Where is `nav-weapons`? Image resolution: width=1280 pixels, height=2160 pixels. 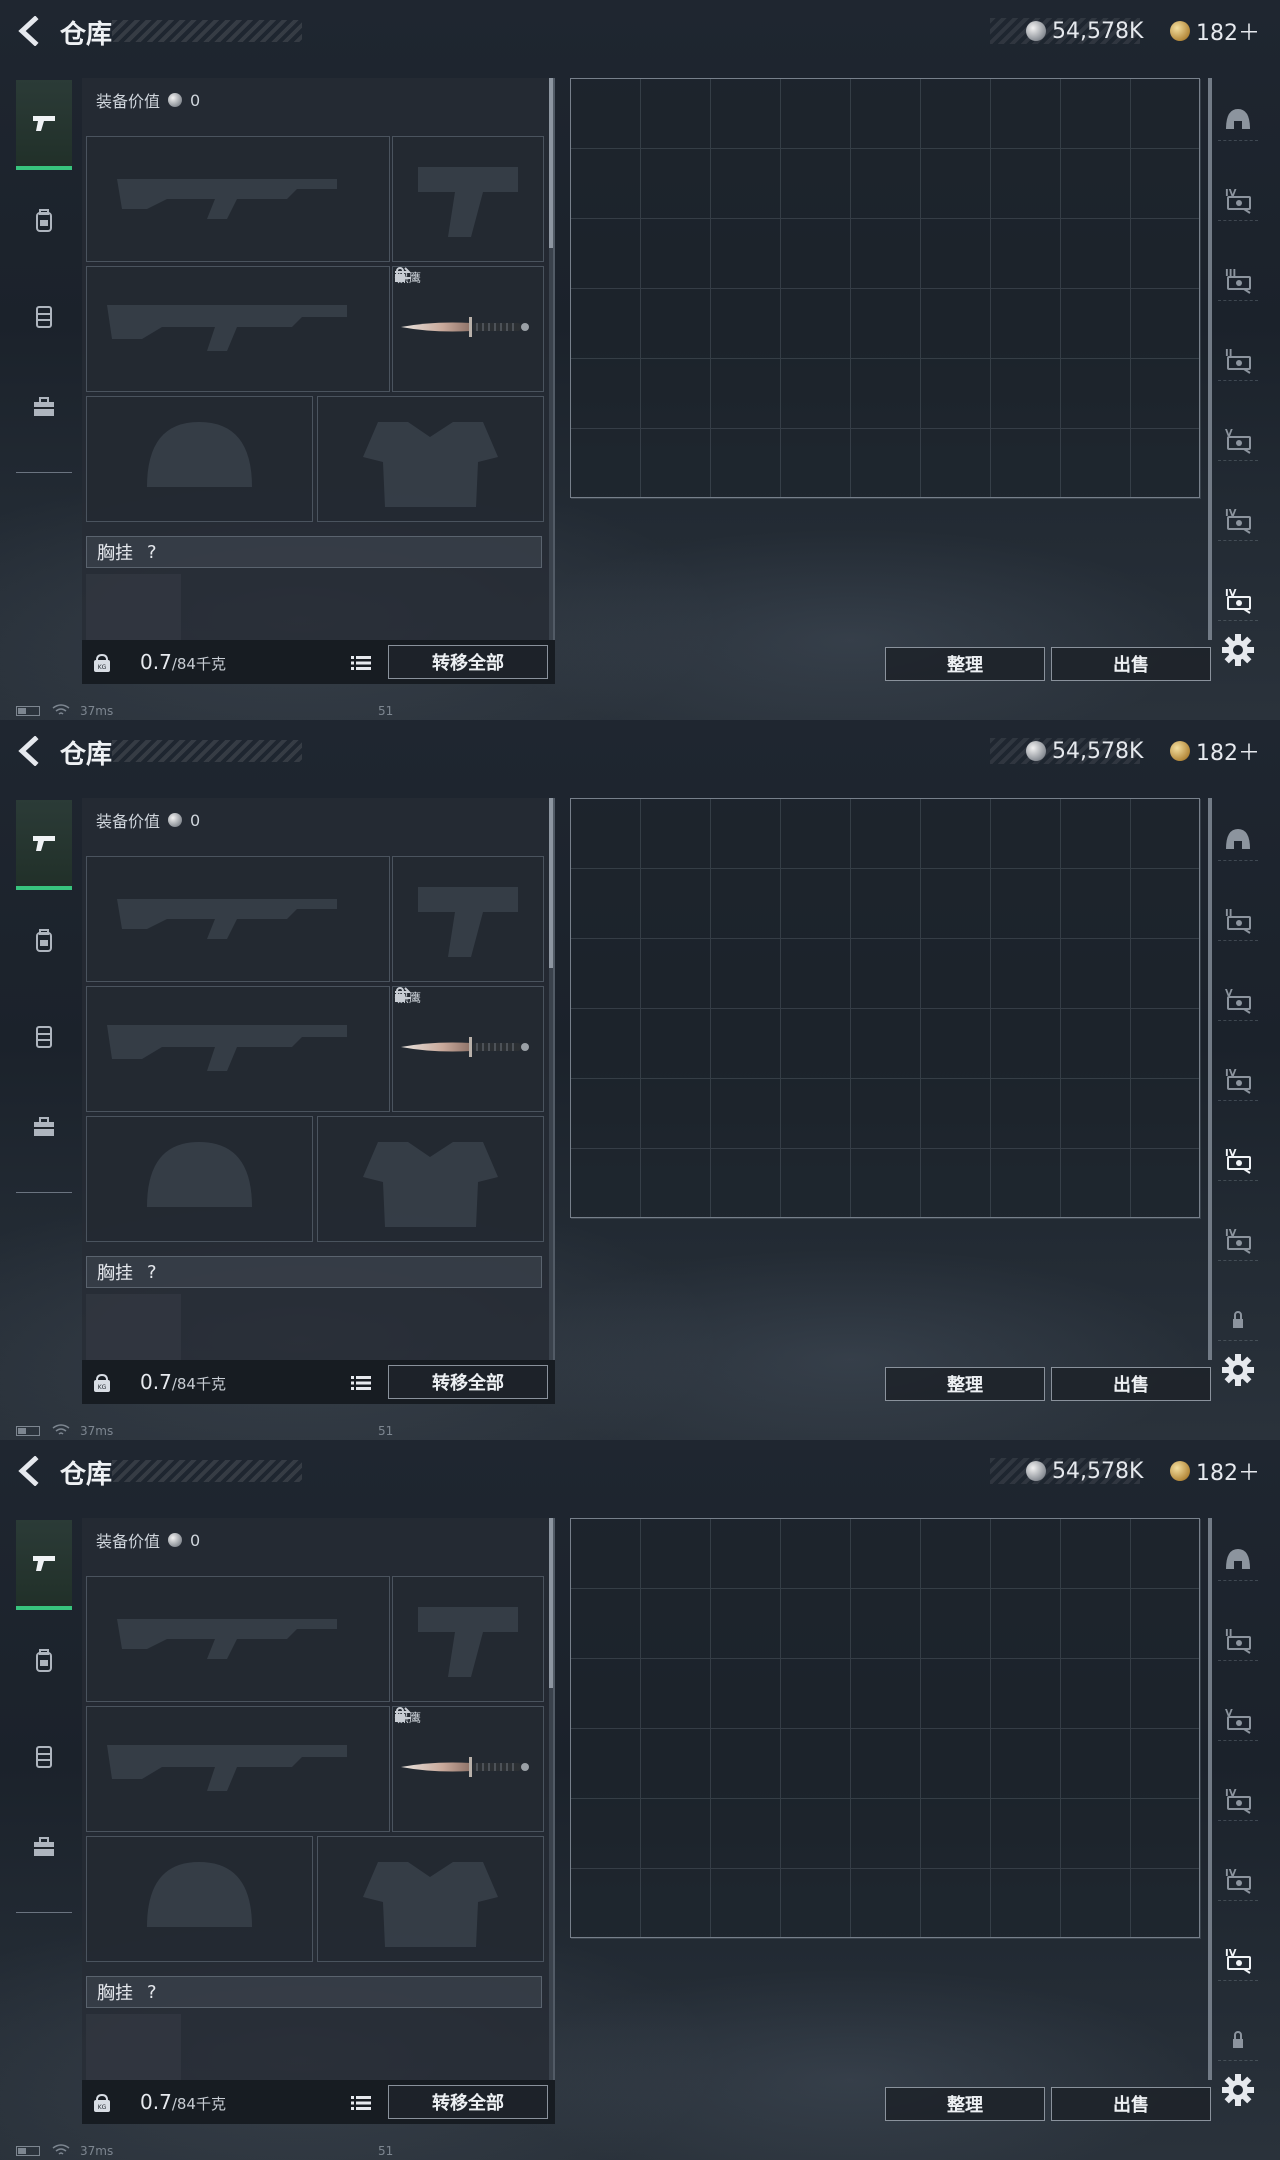 nav-weapons is located at coordinates (44, 845).